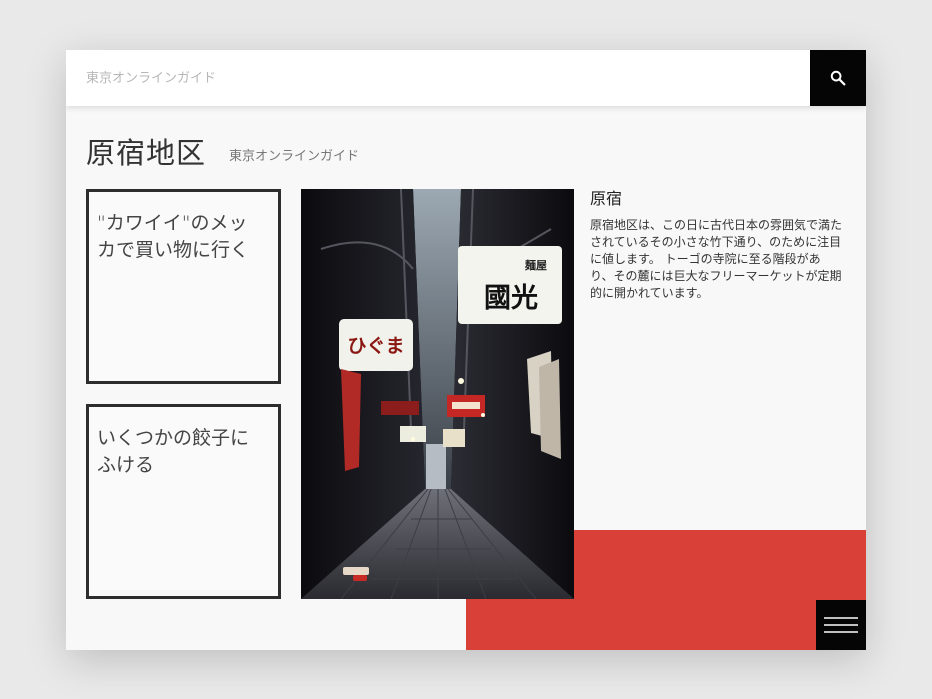  I want to click on accent-block-bottom, so click(666, 624).